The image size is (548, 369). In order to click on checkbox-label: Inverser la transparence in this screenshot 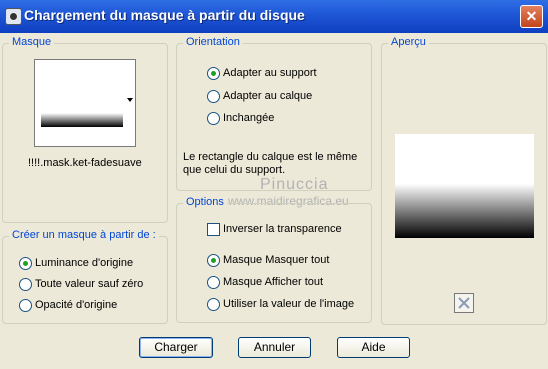, I will do `click(282, 229)`.